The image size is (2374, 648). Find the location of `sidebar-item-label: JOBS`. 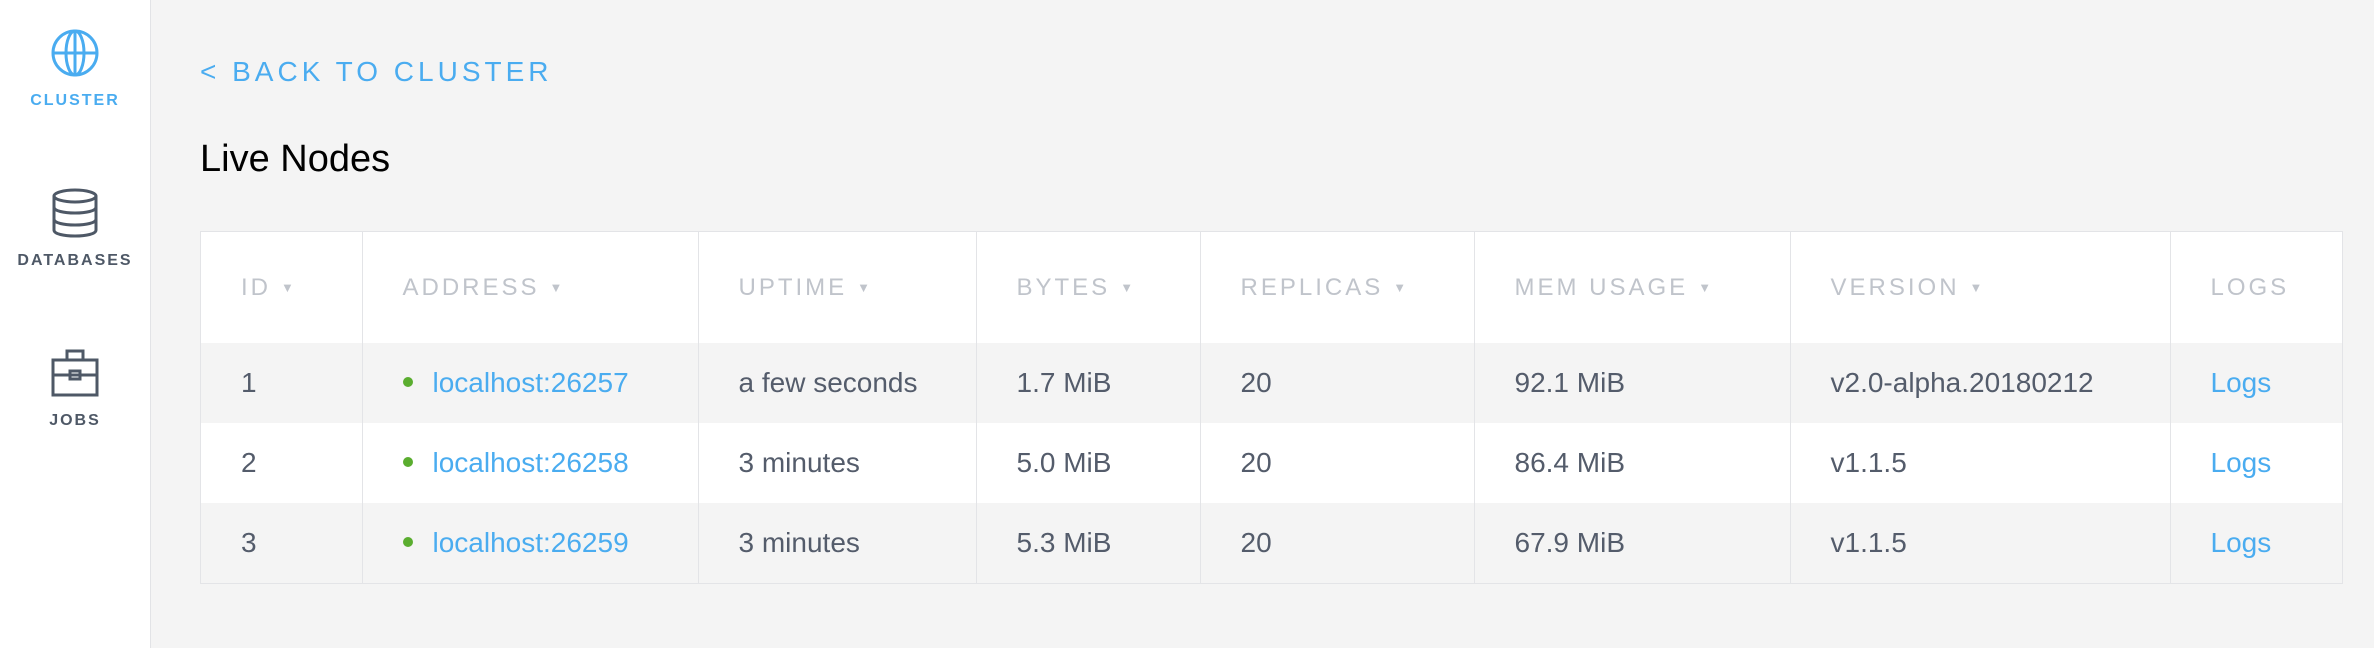

sidebar-item-label: JOBS is located at coordinates (75, 420).